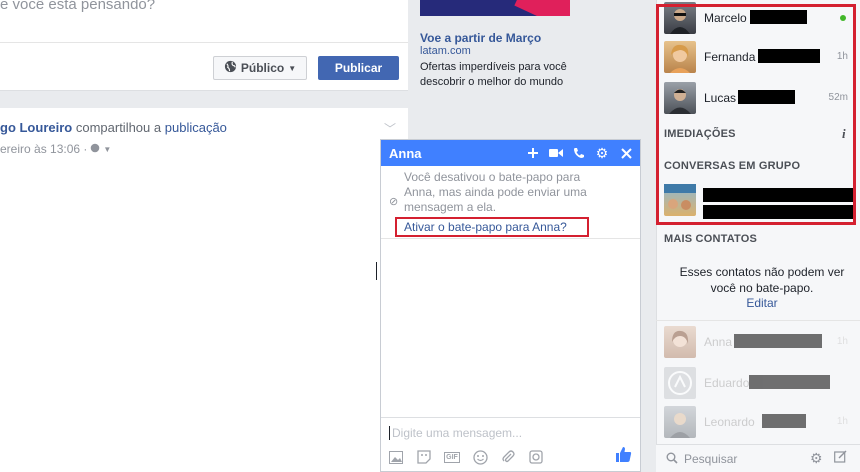  I want to click on phone-call-icon, so click(579, 153).